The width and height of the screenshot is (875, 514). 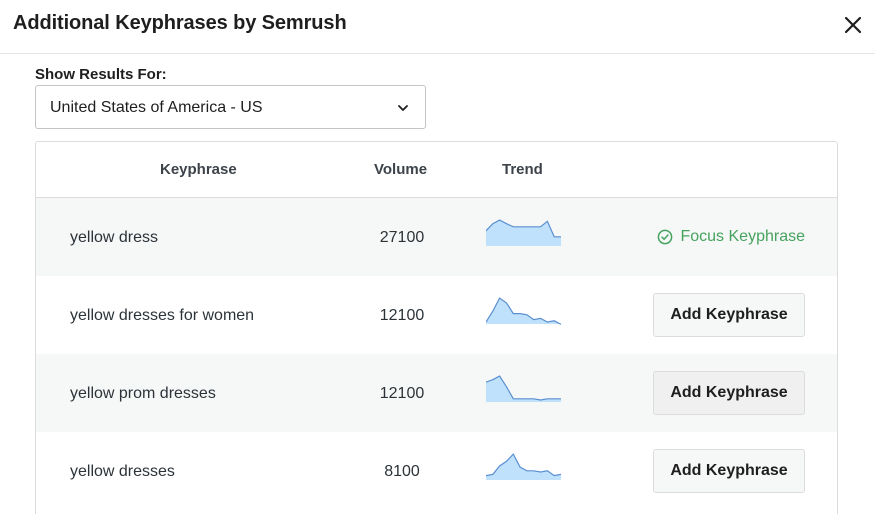 What do you see at coordinates (402, 471) in the screenshot?
I see `volume-cell: 8100` at bounding box center [402, 471].